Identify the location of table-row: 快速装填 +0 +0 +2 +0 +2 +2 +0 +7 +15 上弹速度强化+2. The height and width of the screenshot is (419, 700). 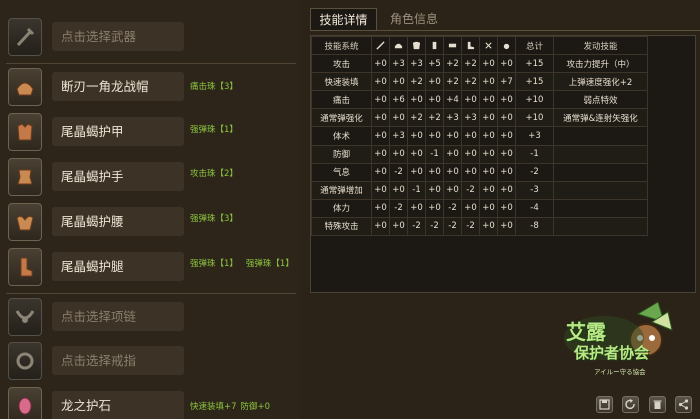
(479, 82).